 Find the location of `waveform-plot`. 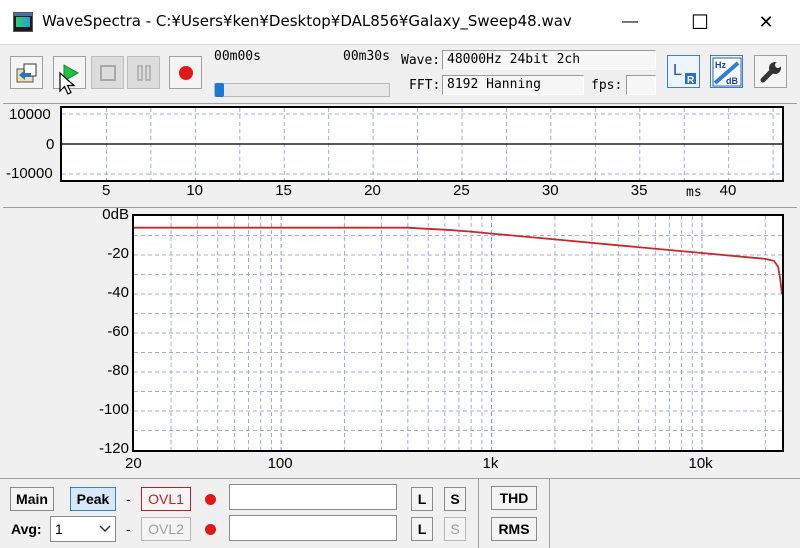

waveform-plot is located at coordinates (422, 144).